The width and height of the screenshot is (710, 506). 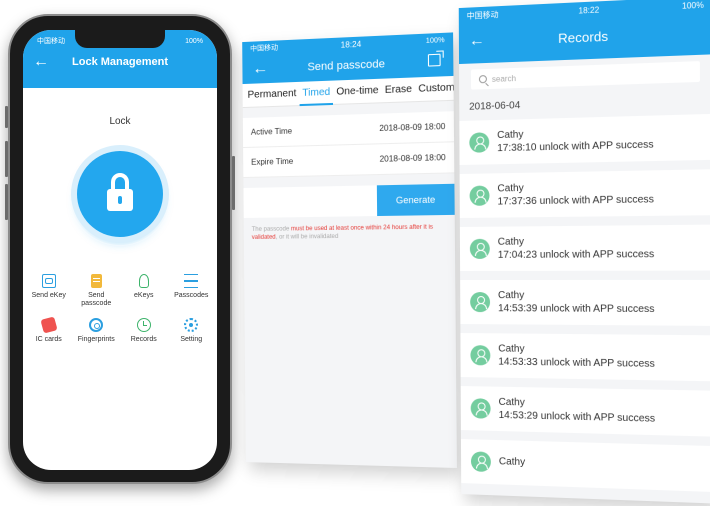 What do you see at coordinates (503, 78) in the screenshot?
I see `search-placeholder: search` at bounding box center [503, 78].